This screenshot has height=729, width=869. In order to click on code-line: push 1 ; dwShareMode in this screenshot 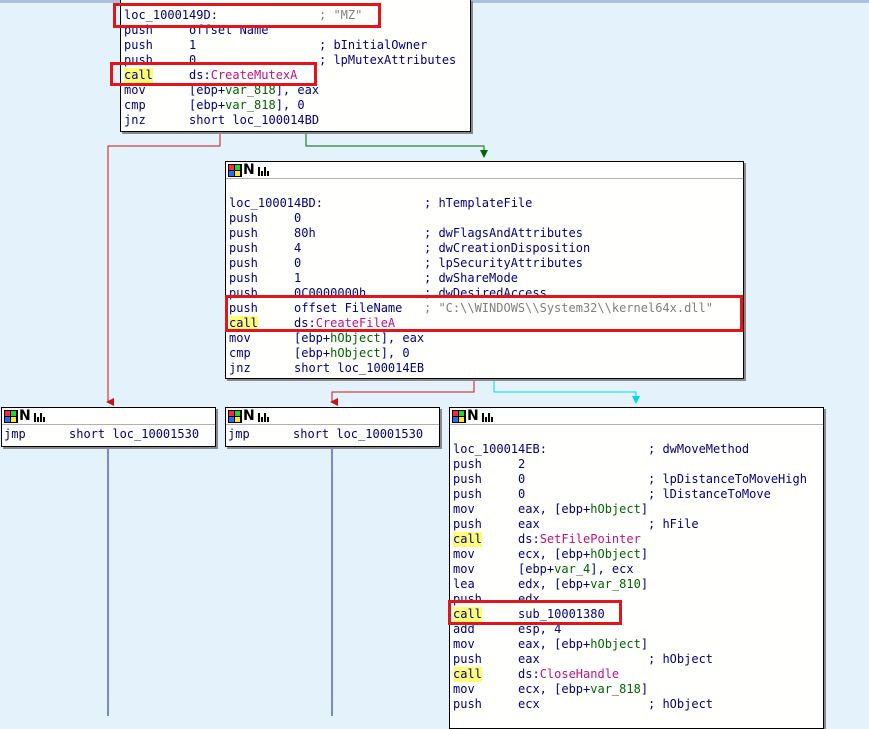, I will do `click(486, 278)`.